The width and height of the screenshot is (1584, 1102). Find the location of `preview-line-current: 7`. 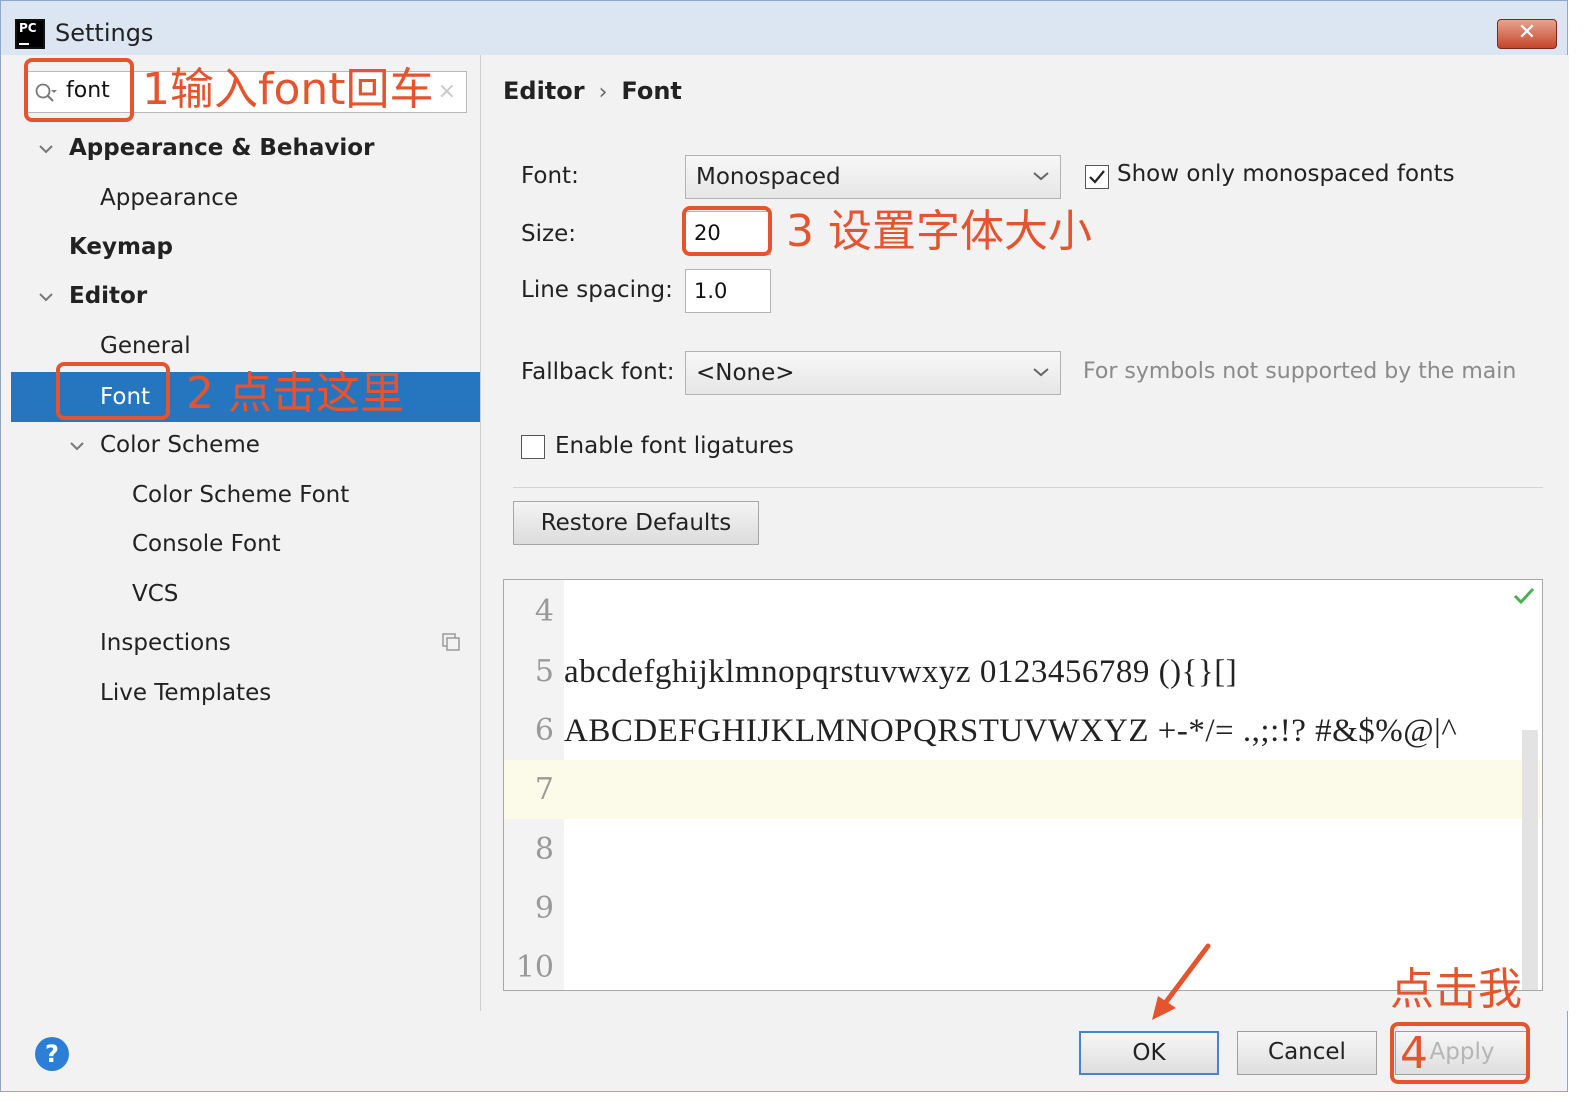

preview-line-current: 7 is located at coordinates (1023, 789).